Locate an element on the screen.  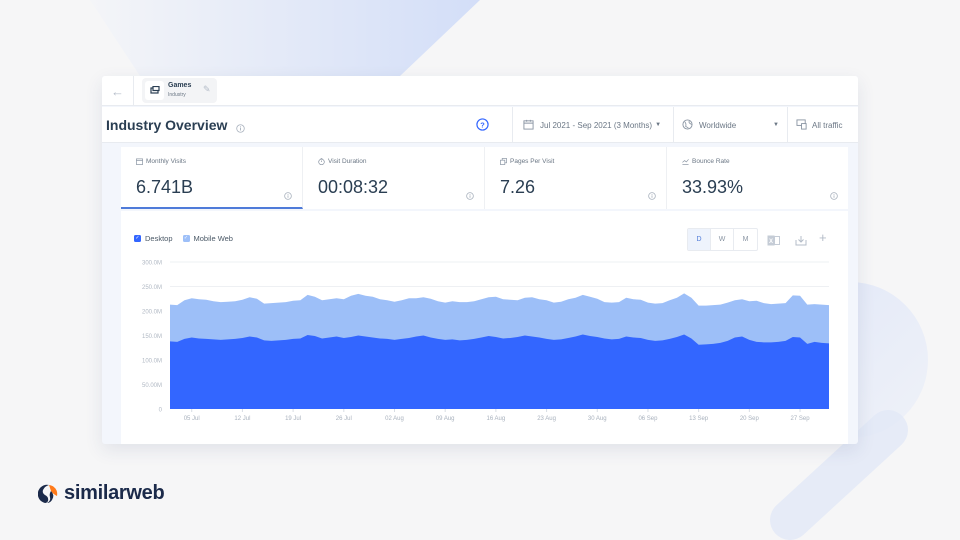
y-tick-label: 250.0M is located at coordinates (152, 288).